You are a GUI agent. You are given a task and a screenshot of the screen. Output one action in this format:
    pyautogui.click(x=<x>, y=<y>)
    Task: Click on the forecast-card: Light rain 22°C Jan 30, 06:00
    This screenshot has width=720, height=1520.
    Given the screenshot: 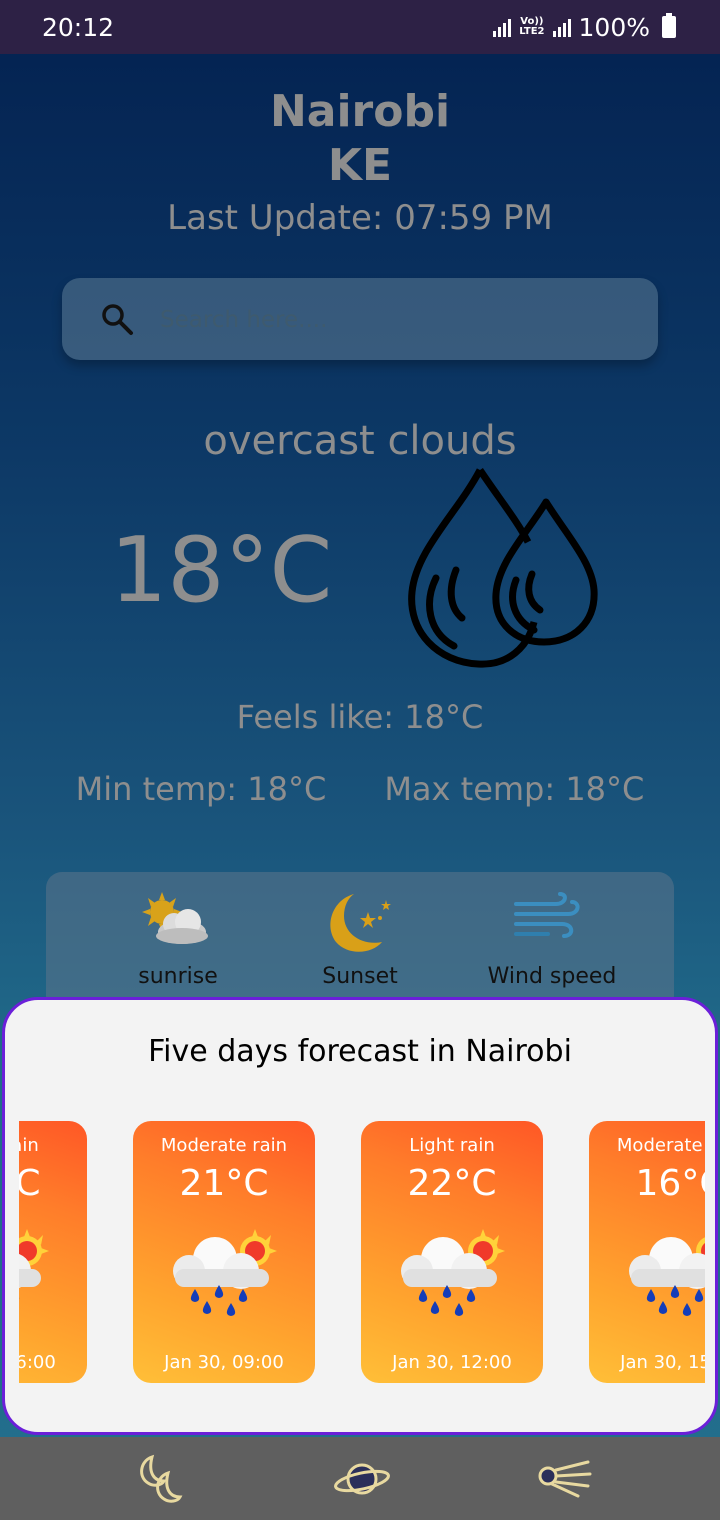 What is the action you would take?
    pyautogui.click(x=53, y=1252)
    